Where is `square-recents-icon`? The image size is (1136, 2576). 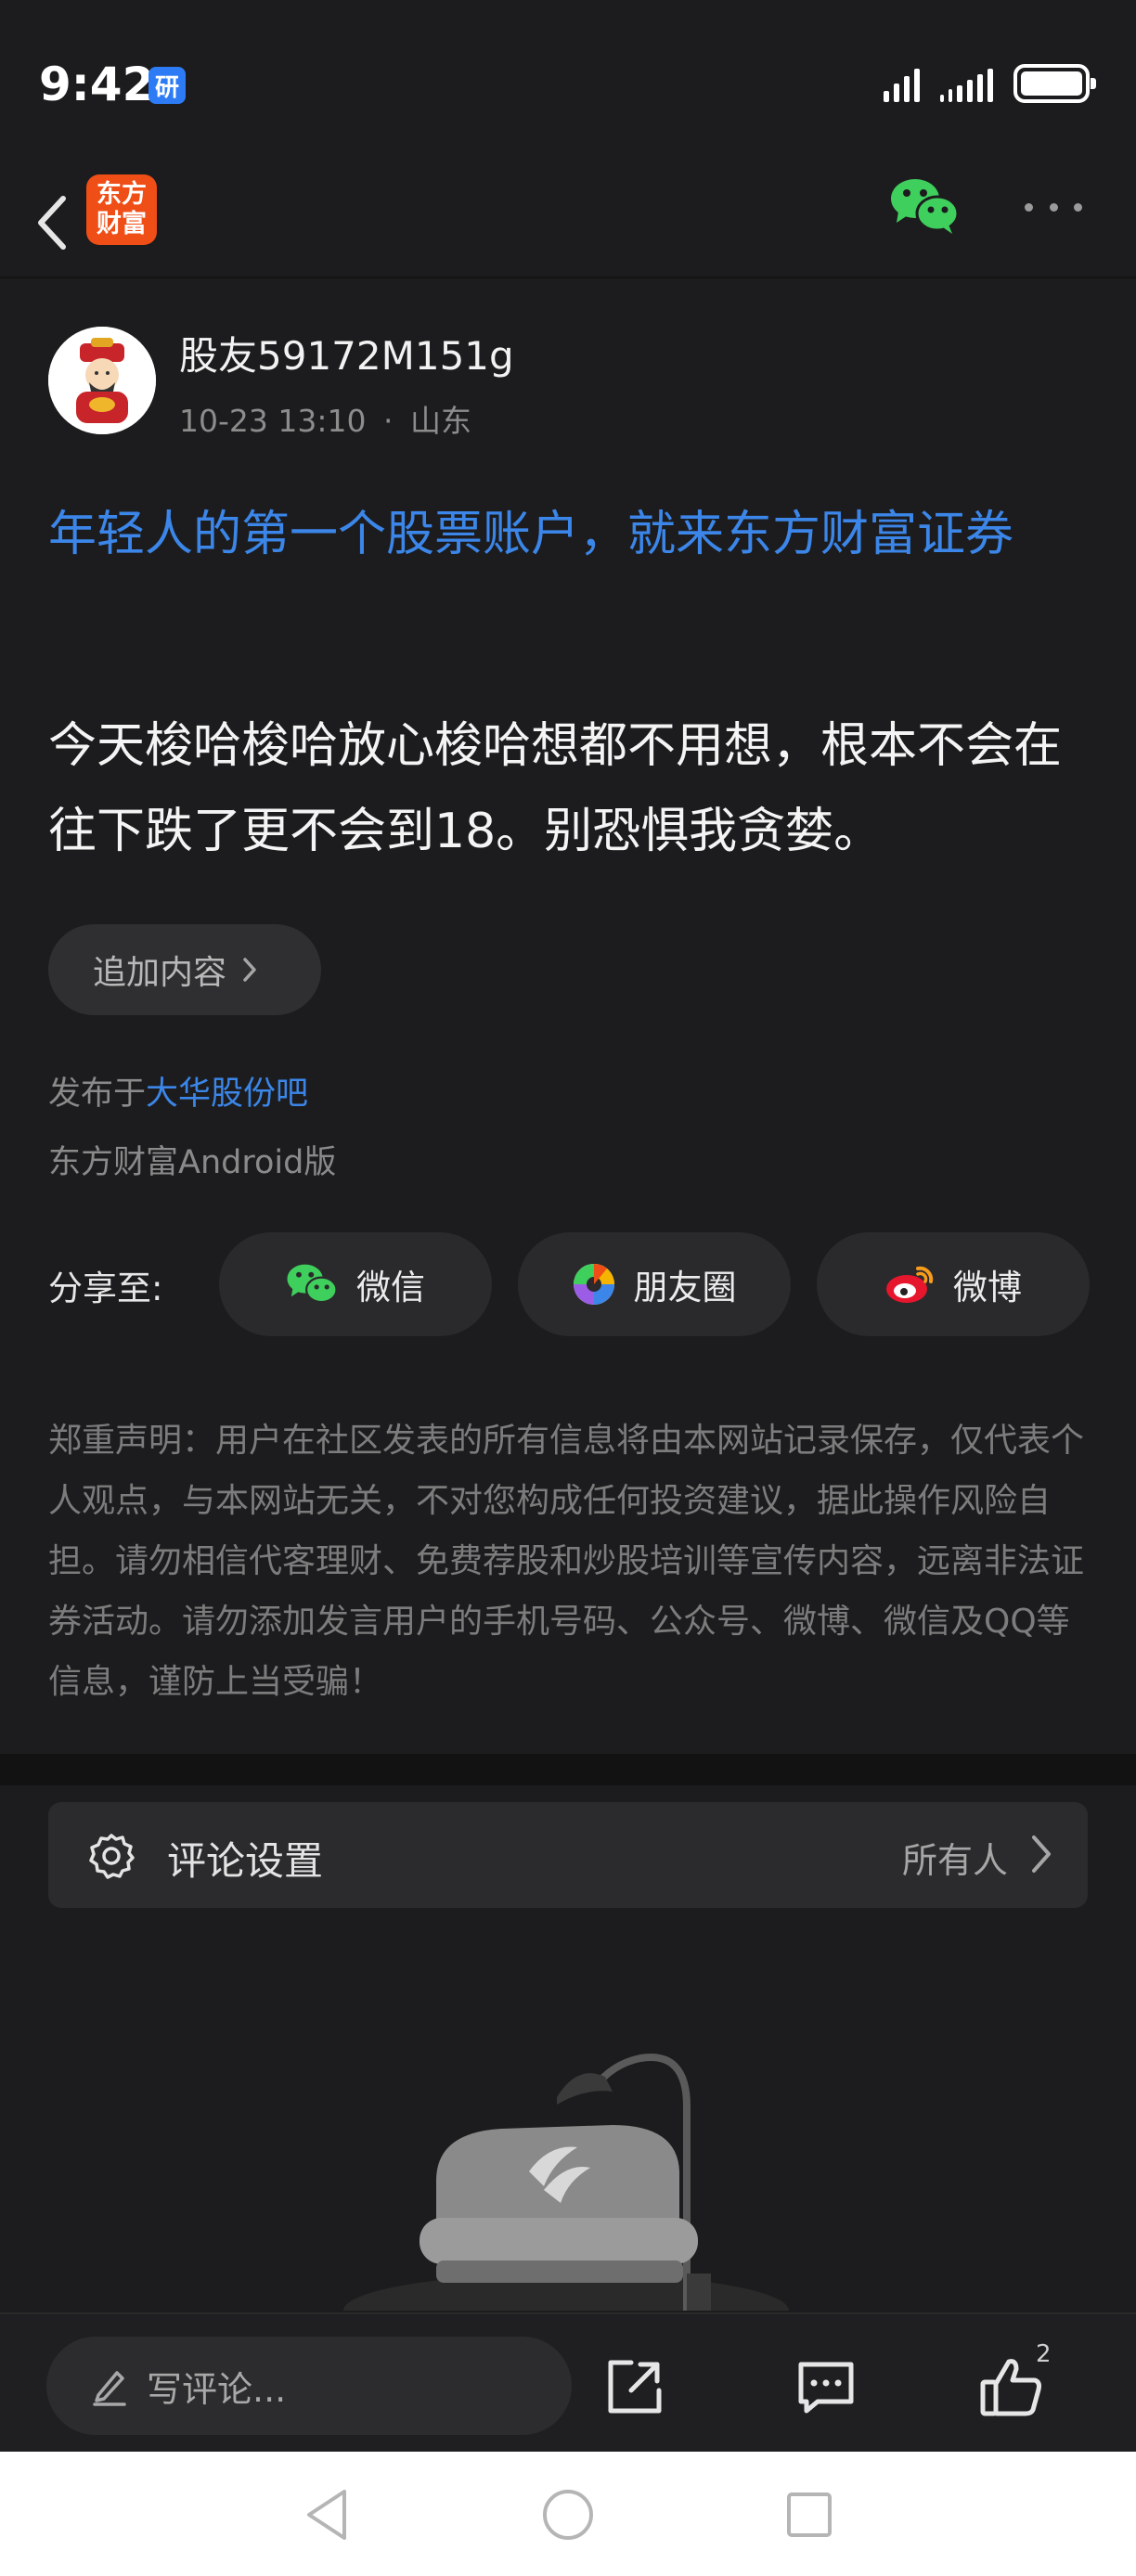 square-recents-icon is located at coordinates (809, 2514).